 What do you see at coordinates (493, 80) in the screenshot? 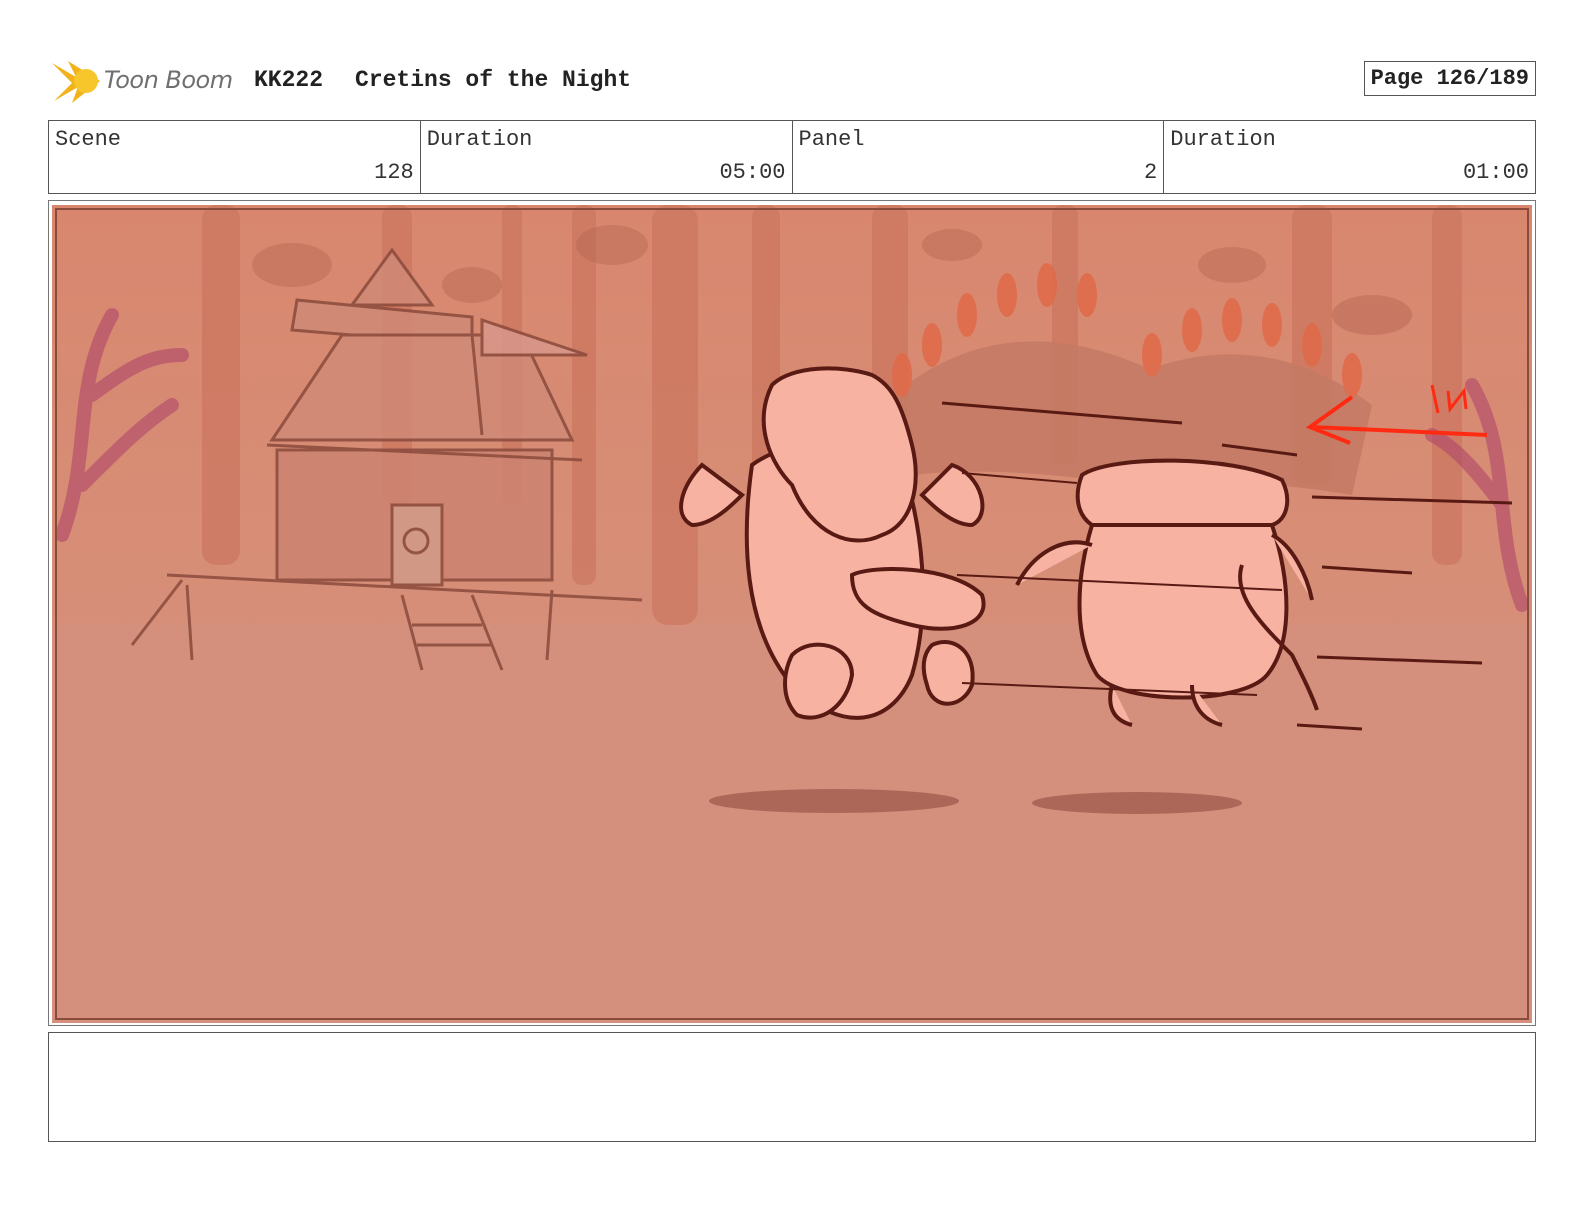
I see `episode-title: Cretins of the Night` at bounding box center [493, 80].